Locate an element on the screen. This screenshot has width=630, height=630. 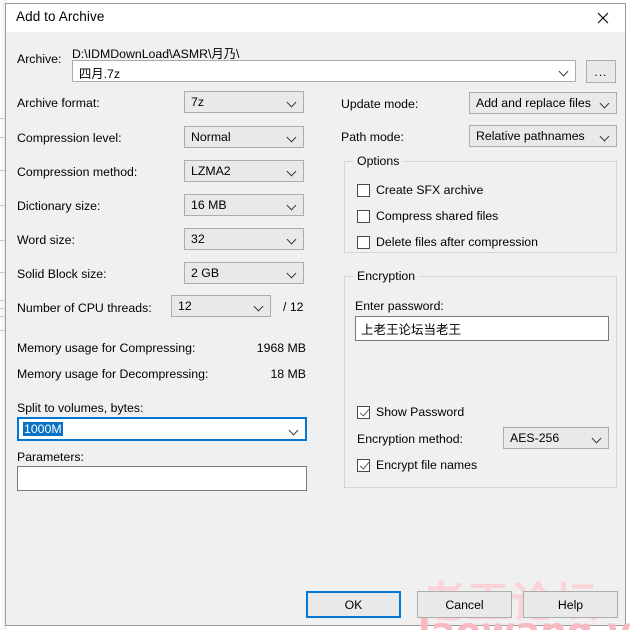
path-mode-value: Relative pathnames is located at coordinates (530, 136).